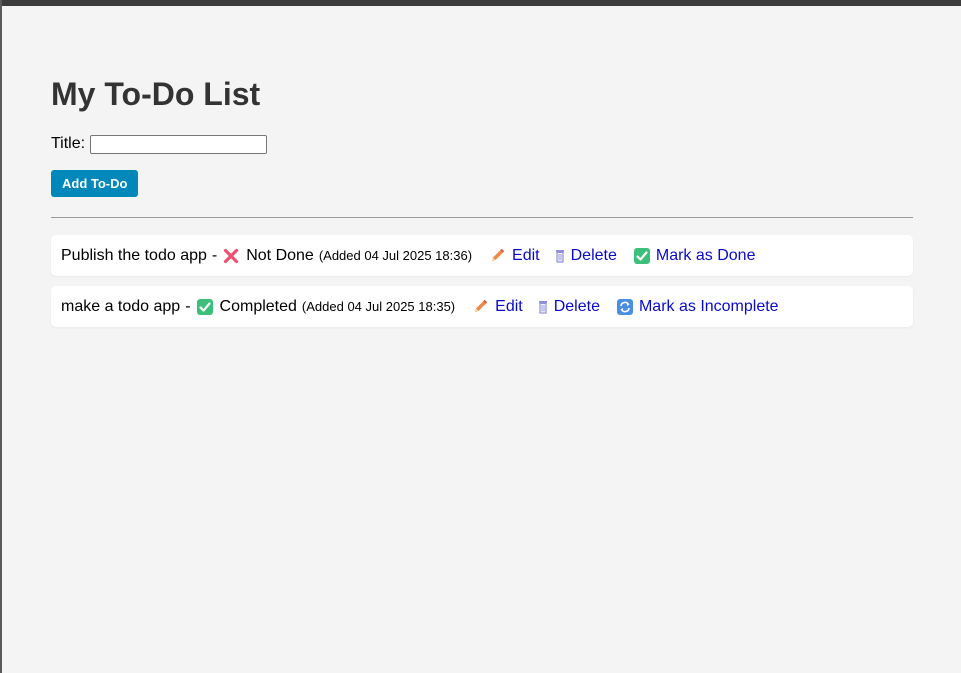 Image resolution: width=961 pixels, height=673 pixels. I want to click on window-top-bar, so click(480, 3).